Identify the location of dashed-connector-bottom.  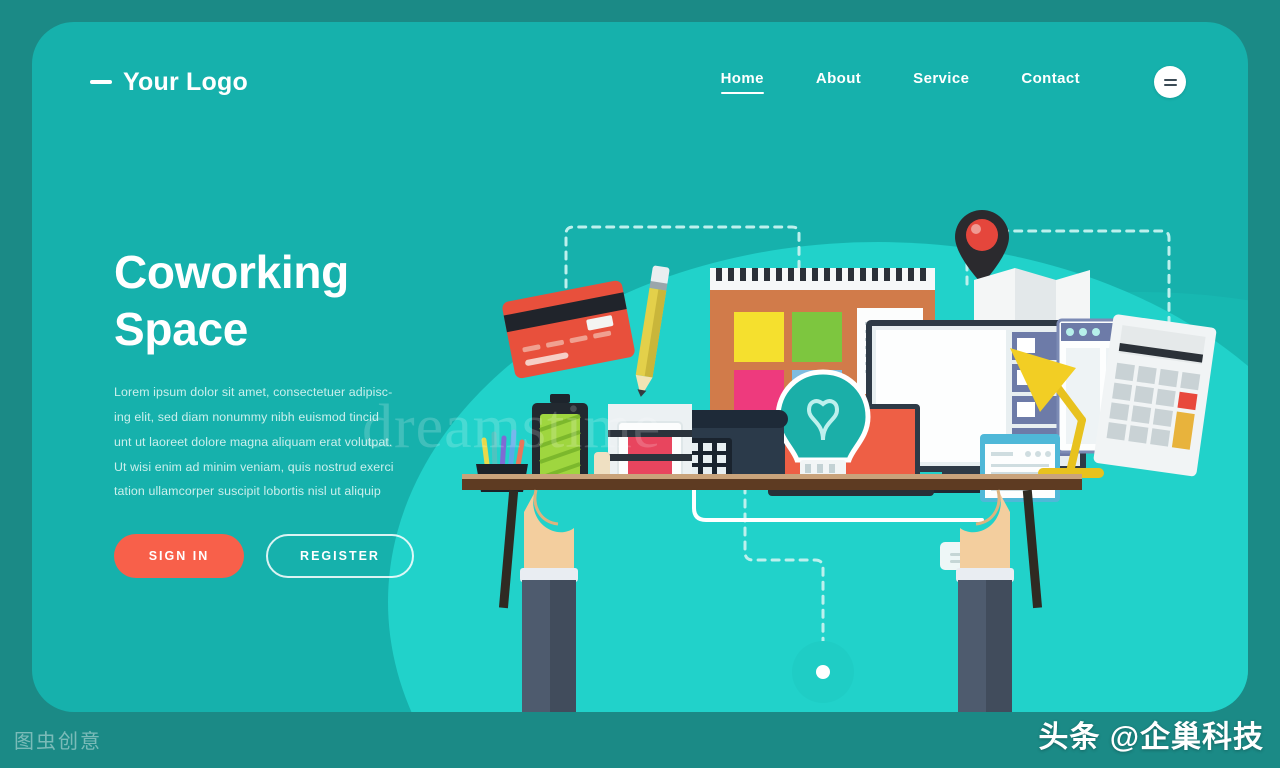
(784, 557).